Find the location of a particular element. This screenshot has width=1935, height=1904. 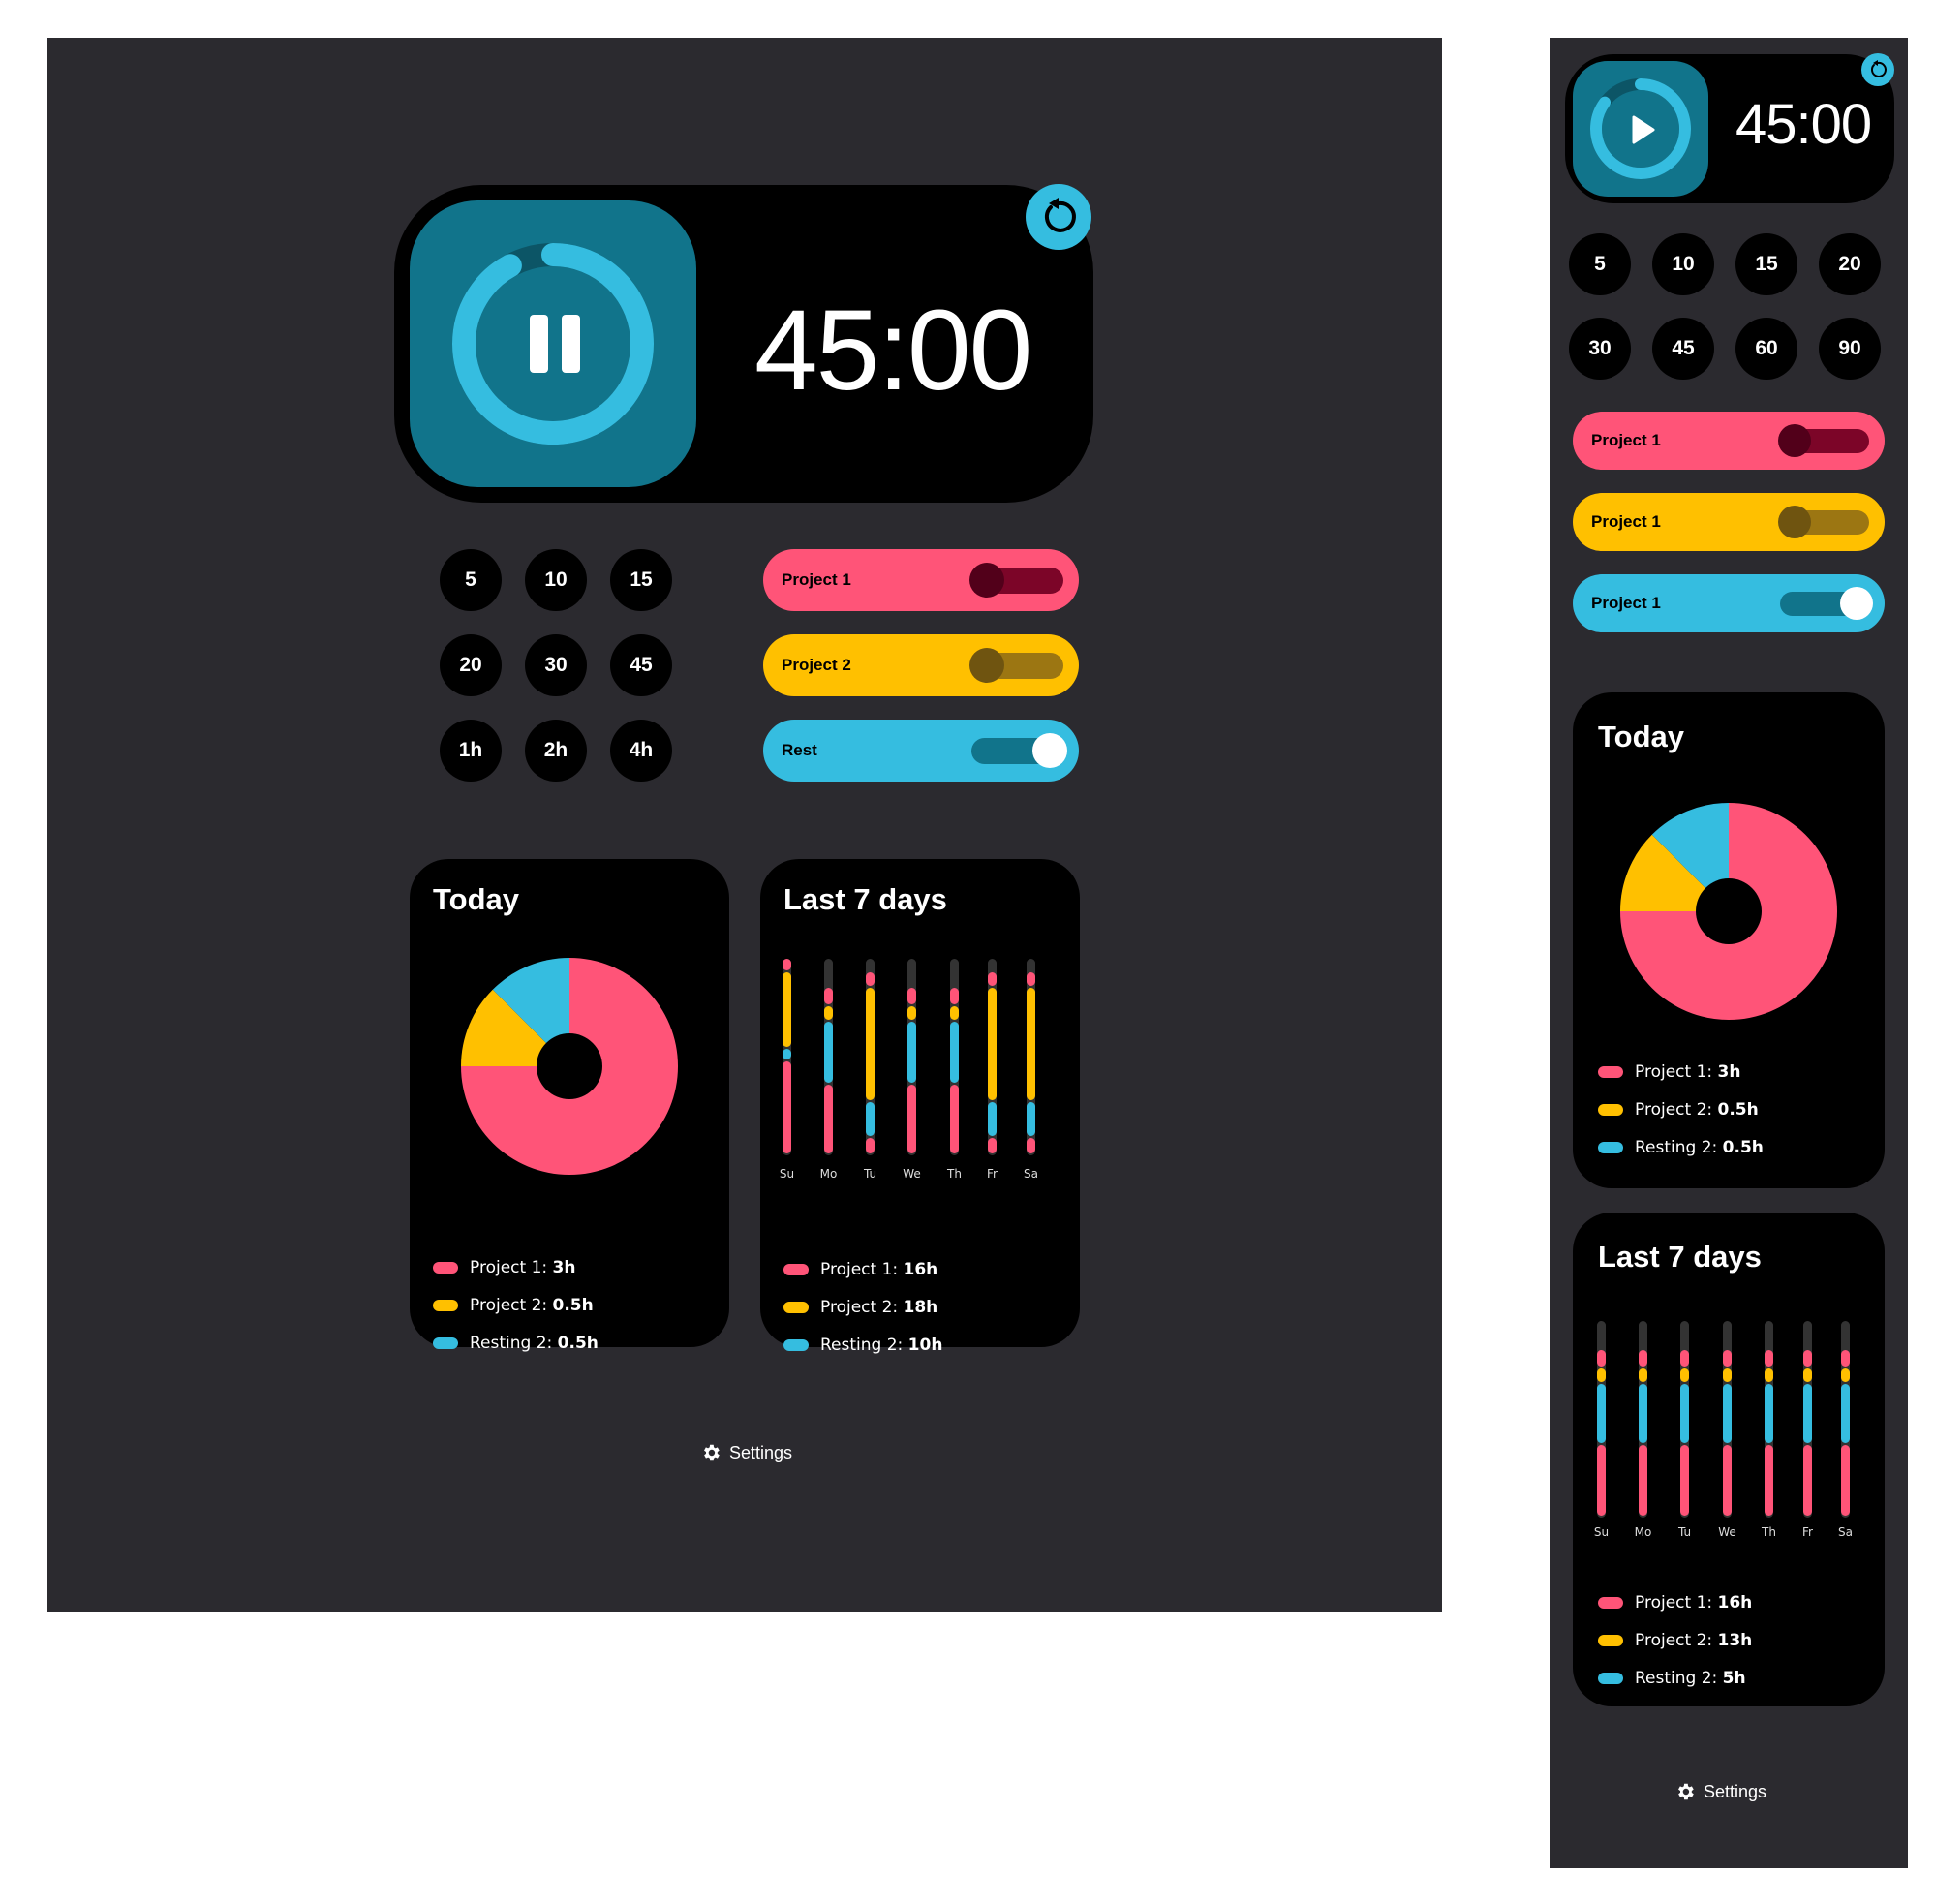

legend-value: 3h is located at coordinates (1729, 1072).